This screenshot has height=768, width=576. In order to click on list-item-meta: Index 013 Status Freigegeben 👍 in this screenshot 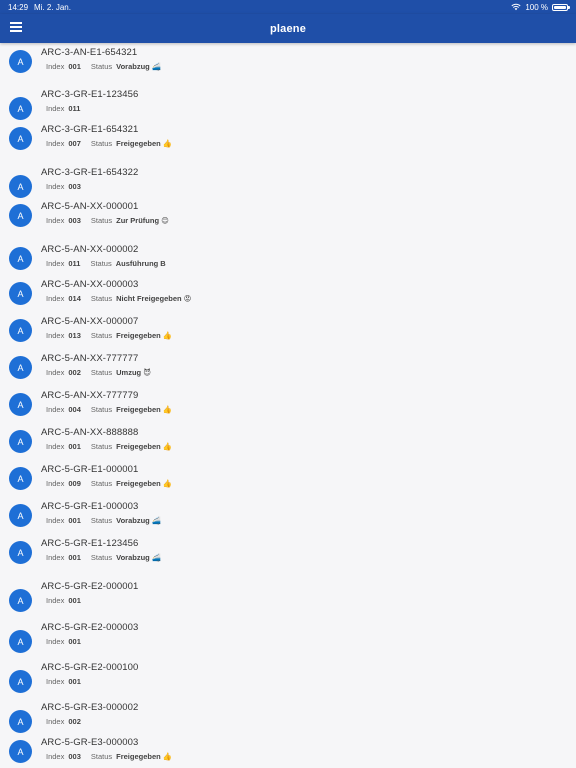, I will do `click(109, 335)`.